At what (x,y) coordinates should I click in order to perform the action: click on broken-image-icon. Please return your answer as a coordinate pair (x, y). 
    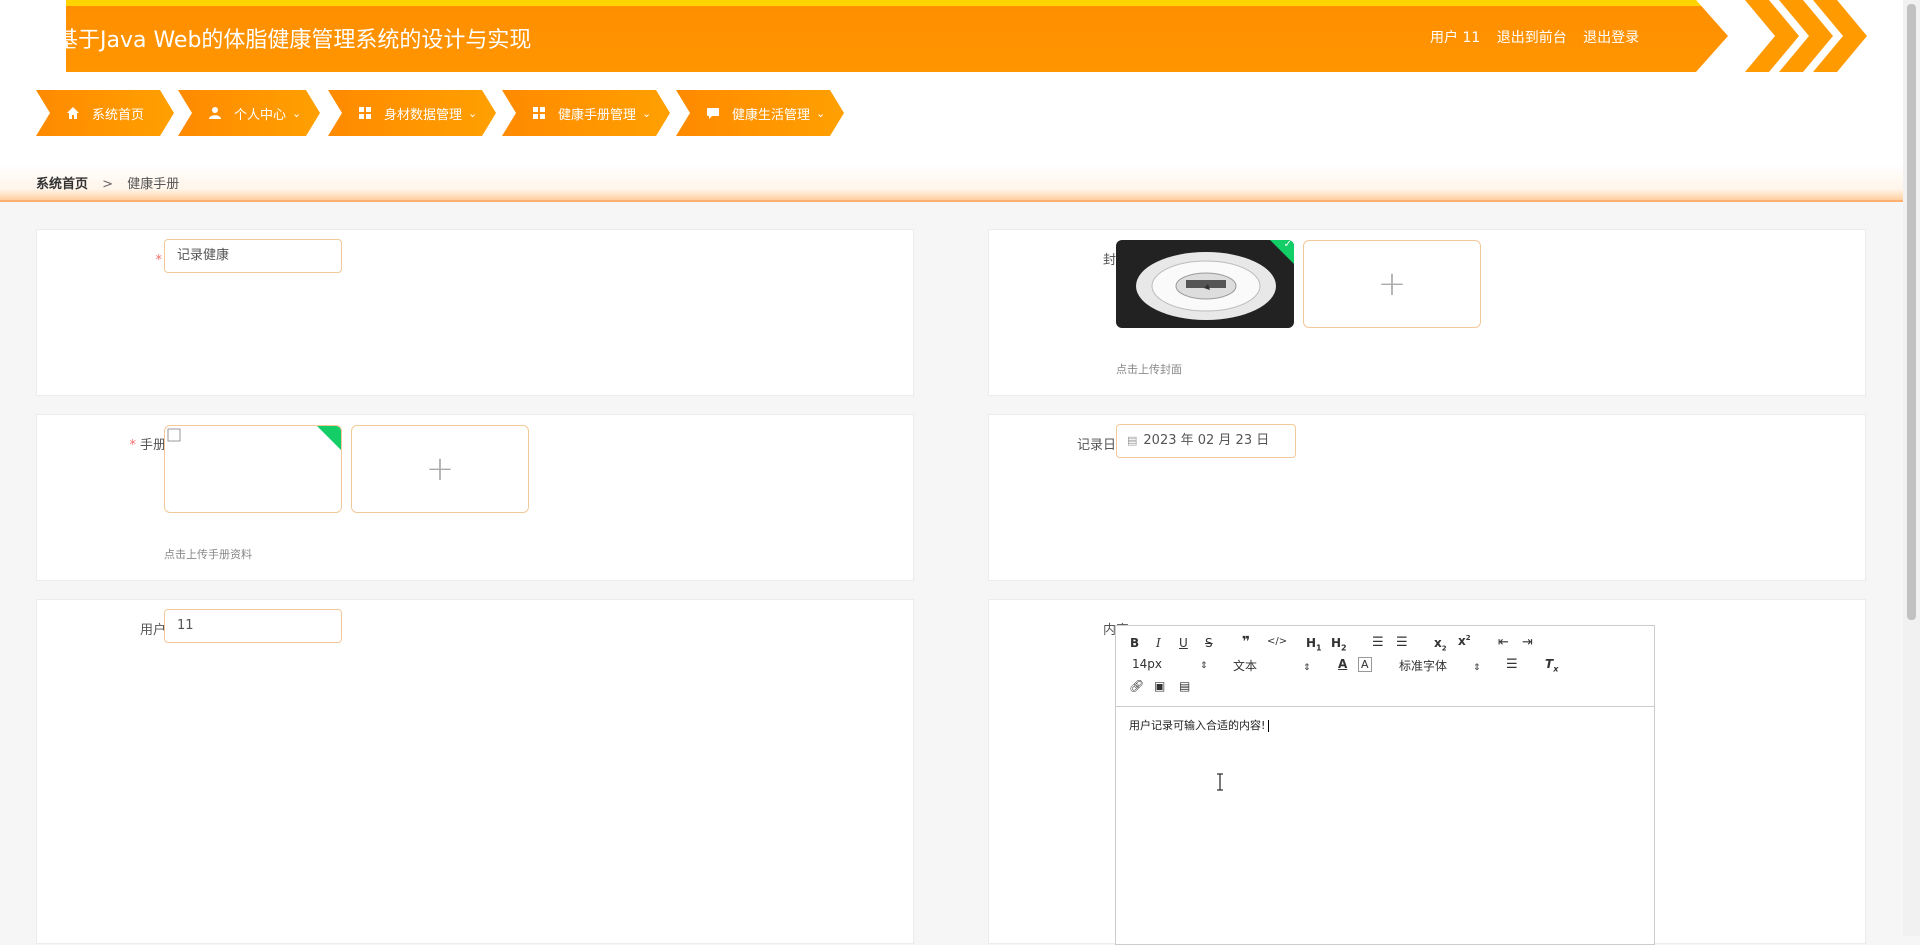
    Looking at the image, I should click on (174, 435).